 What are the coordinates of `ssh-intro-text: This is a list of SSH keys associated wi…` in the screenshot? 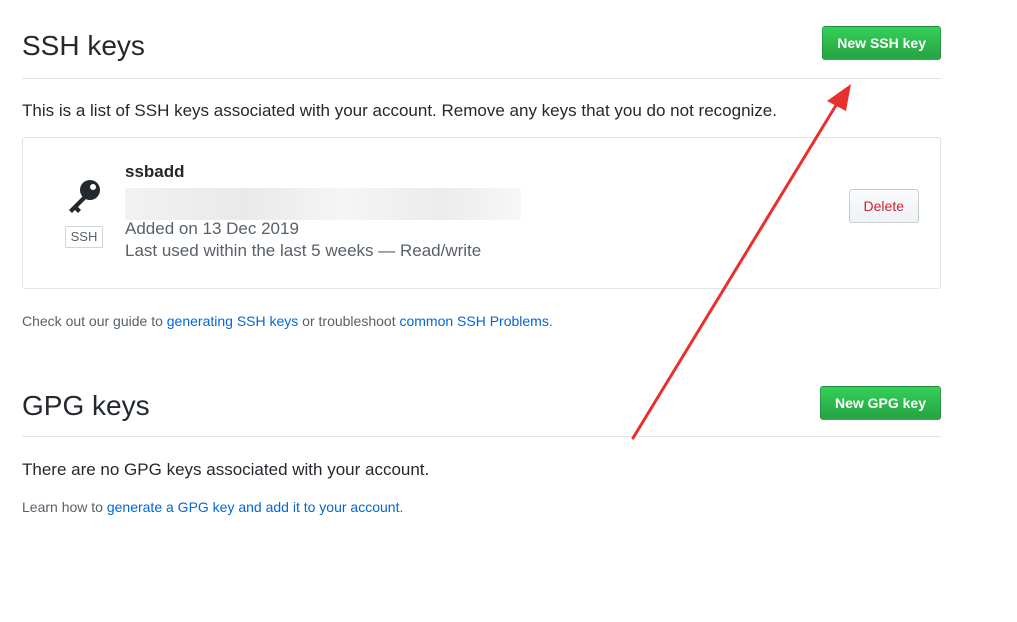 It's located at (399, 110).